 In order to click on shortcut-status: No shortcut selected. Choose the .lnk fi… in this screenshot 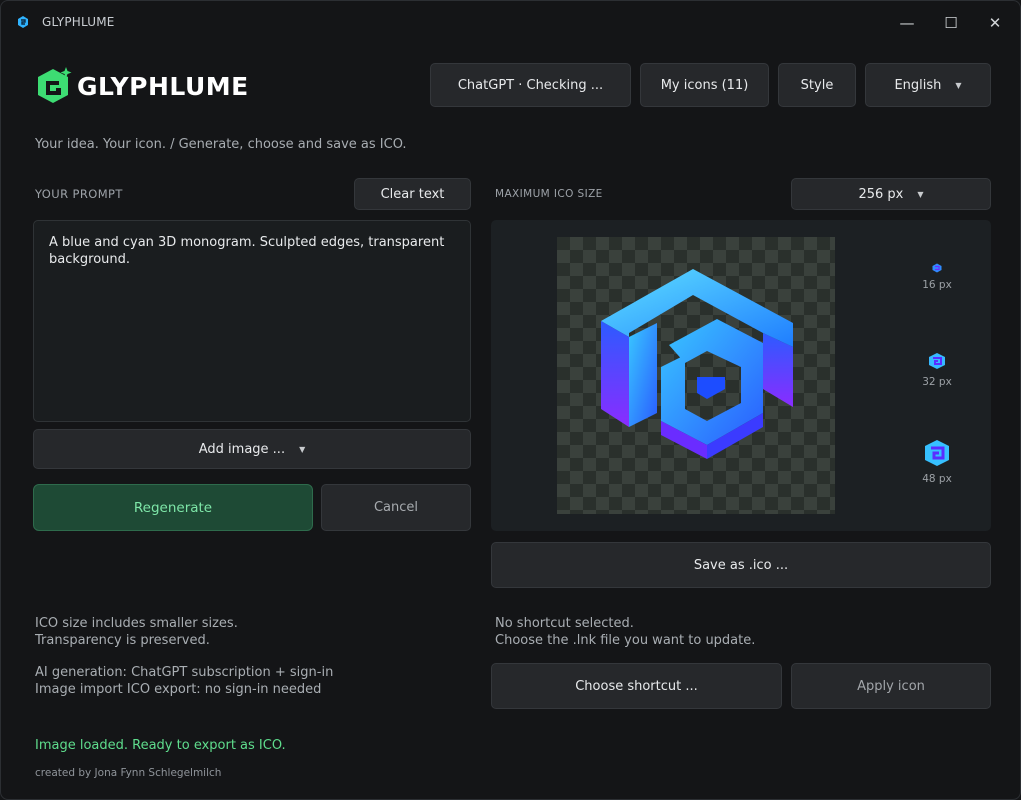, I will do `click(625, 632)`.